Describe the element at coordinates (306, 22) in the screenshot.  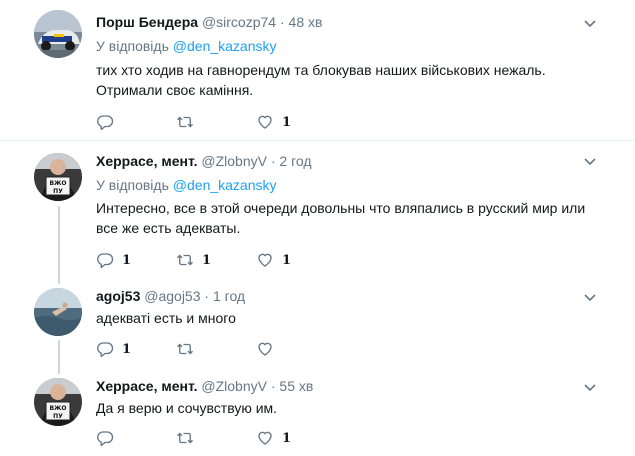
I see `timestamp: 48 хв` at that location.